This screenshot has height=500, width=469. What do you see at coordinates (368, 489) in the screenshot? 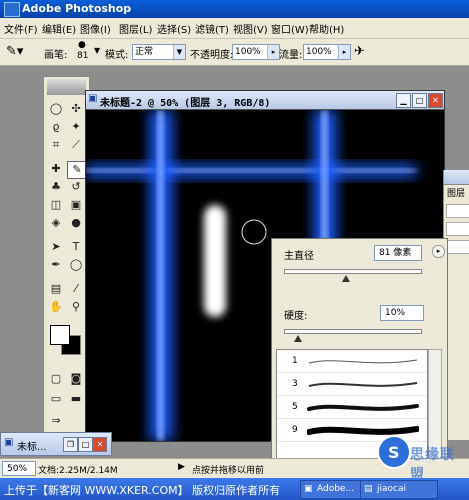
I see `folder-icon: ▤` at bounding box center [368, 489].